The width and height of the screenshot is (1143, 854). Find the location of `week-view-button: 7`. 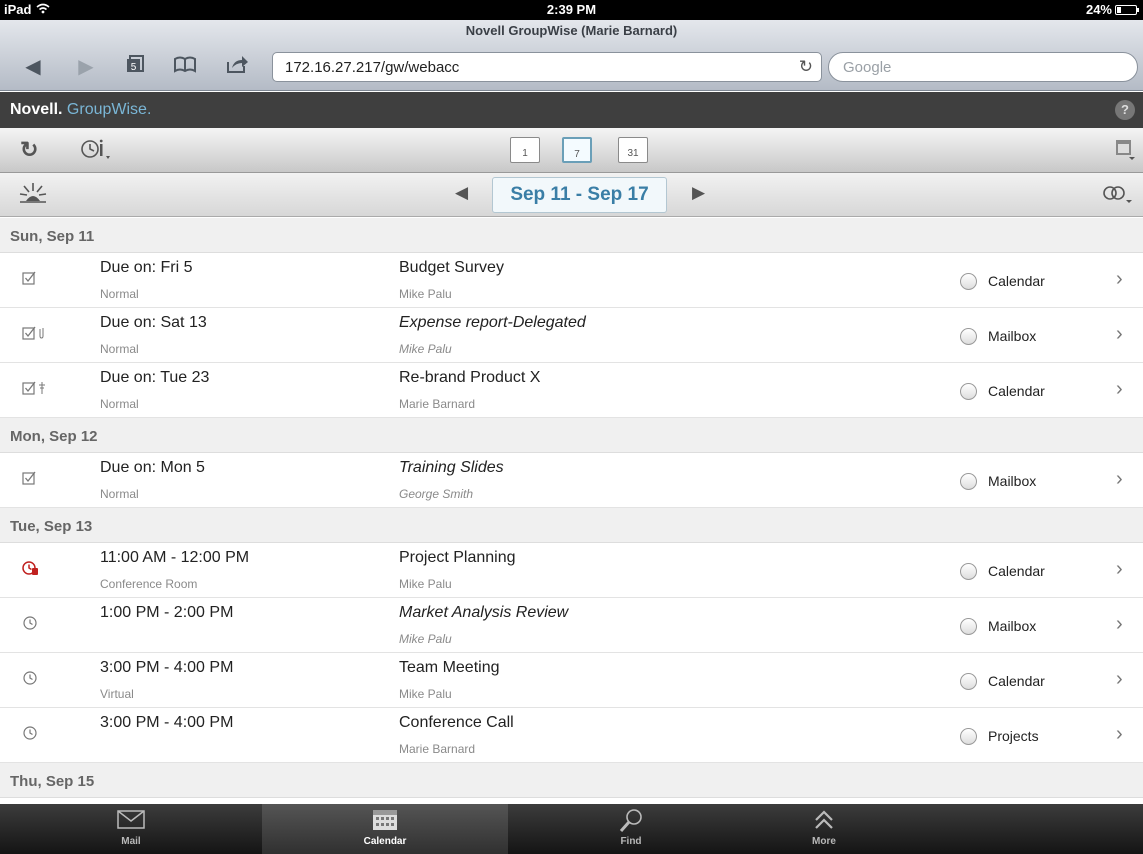

week-view-button: 7 is located at coordinates (577, 150).